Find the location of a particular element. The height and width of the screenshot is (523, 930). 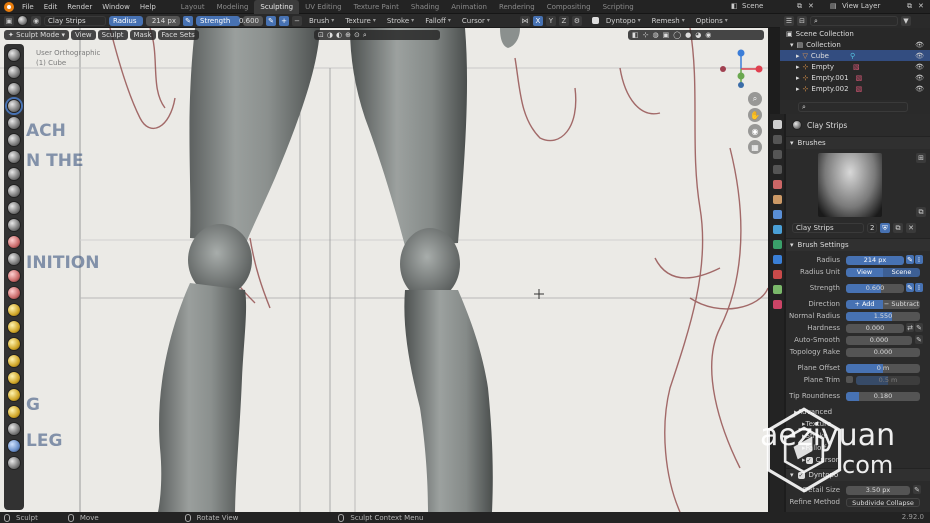

menu-help: Help is located at coordinates (148, 7).